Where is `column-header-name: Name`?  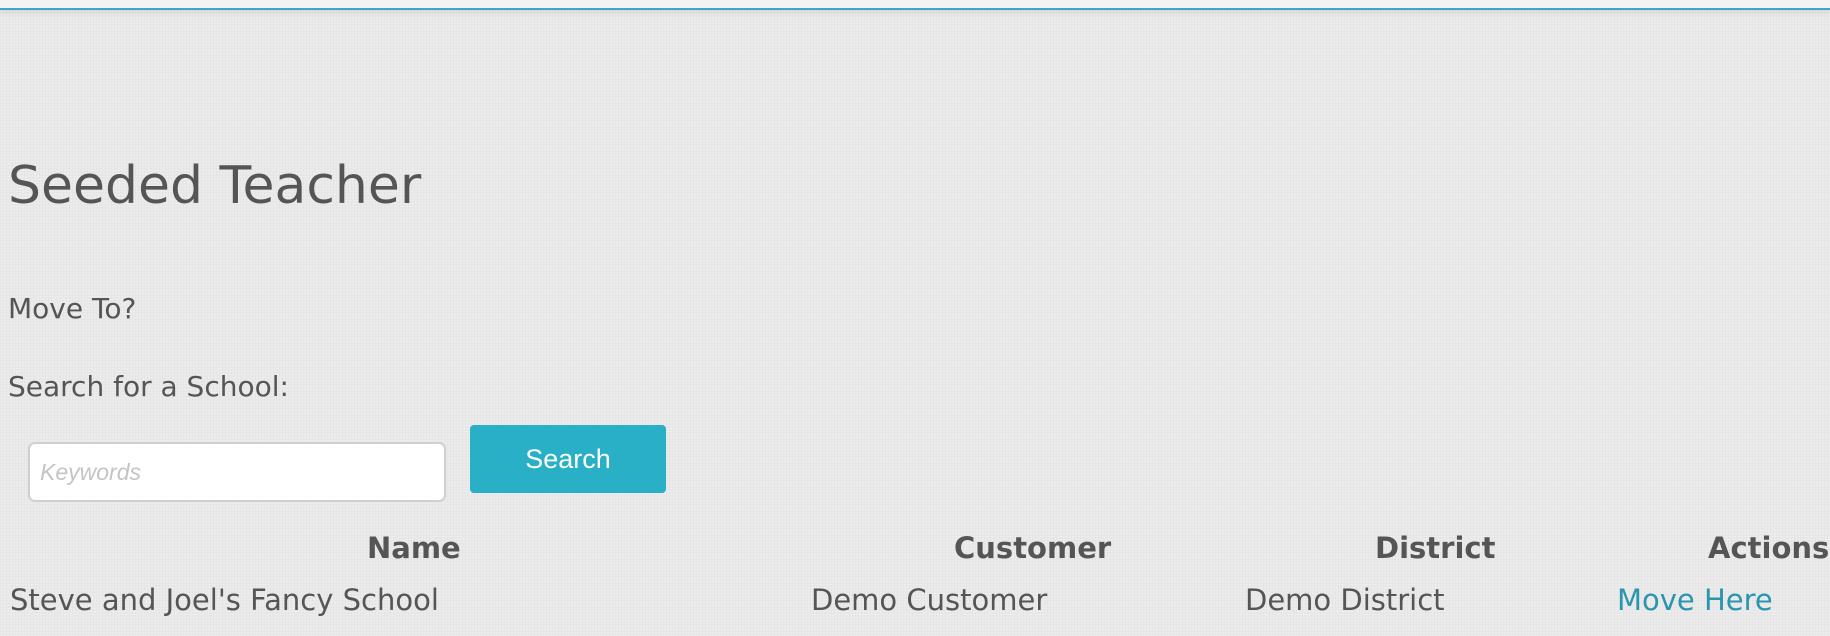 column-header-name: Name is located at coordinates (414, 548).